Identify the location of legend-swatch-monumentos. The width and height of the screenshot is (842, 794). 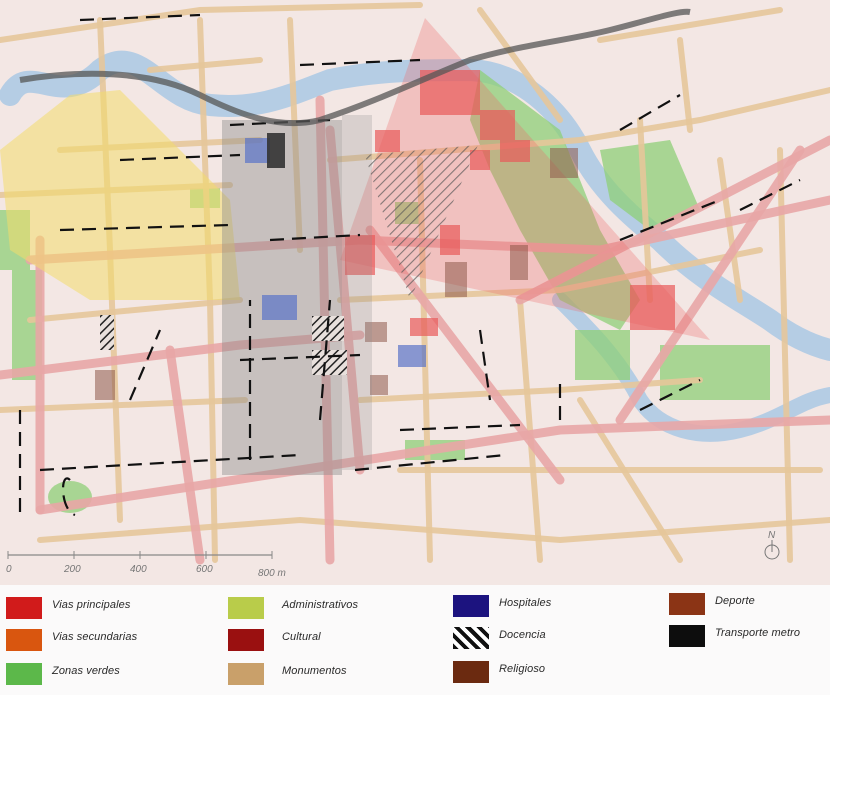
(246, 674).